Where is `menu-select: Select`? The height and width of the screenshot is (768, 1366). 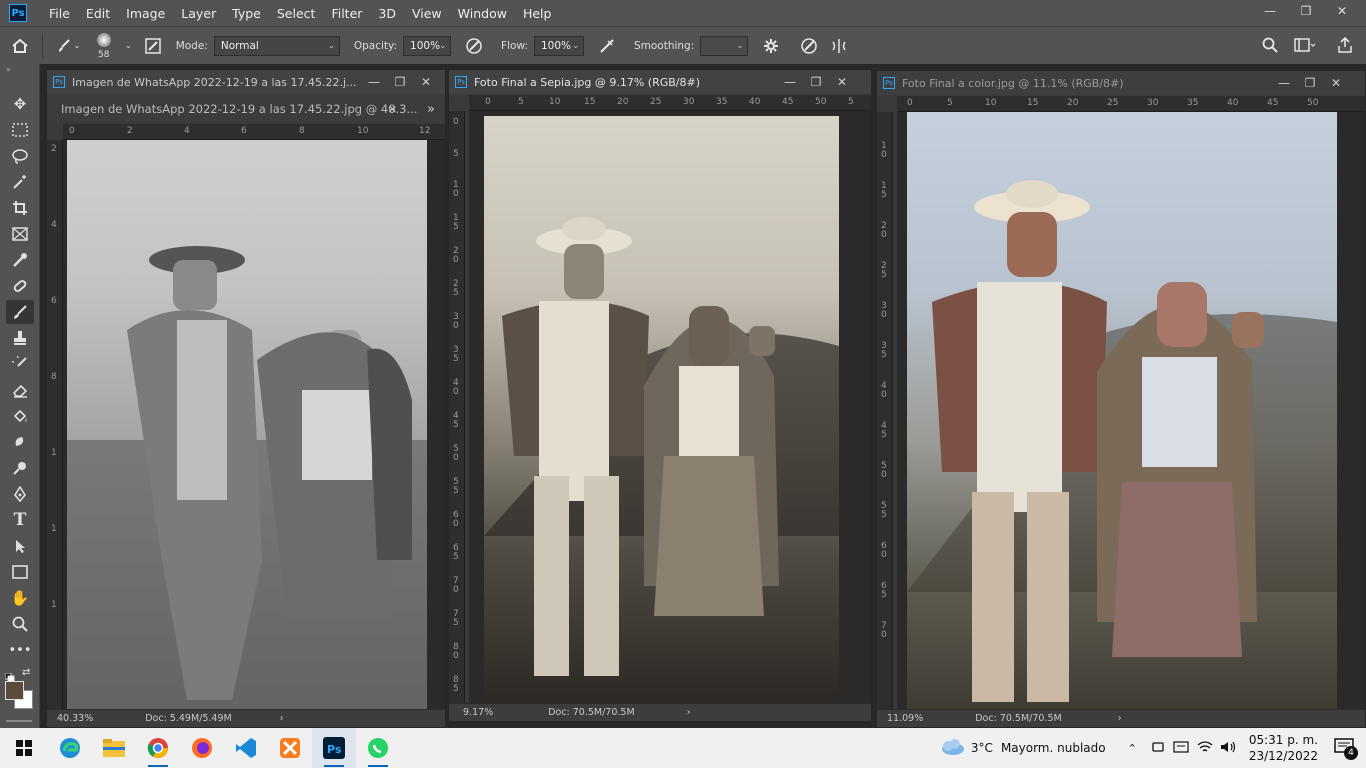
menu-select: Select is located at coordinates (296, 13).